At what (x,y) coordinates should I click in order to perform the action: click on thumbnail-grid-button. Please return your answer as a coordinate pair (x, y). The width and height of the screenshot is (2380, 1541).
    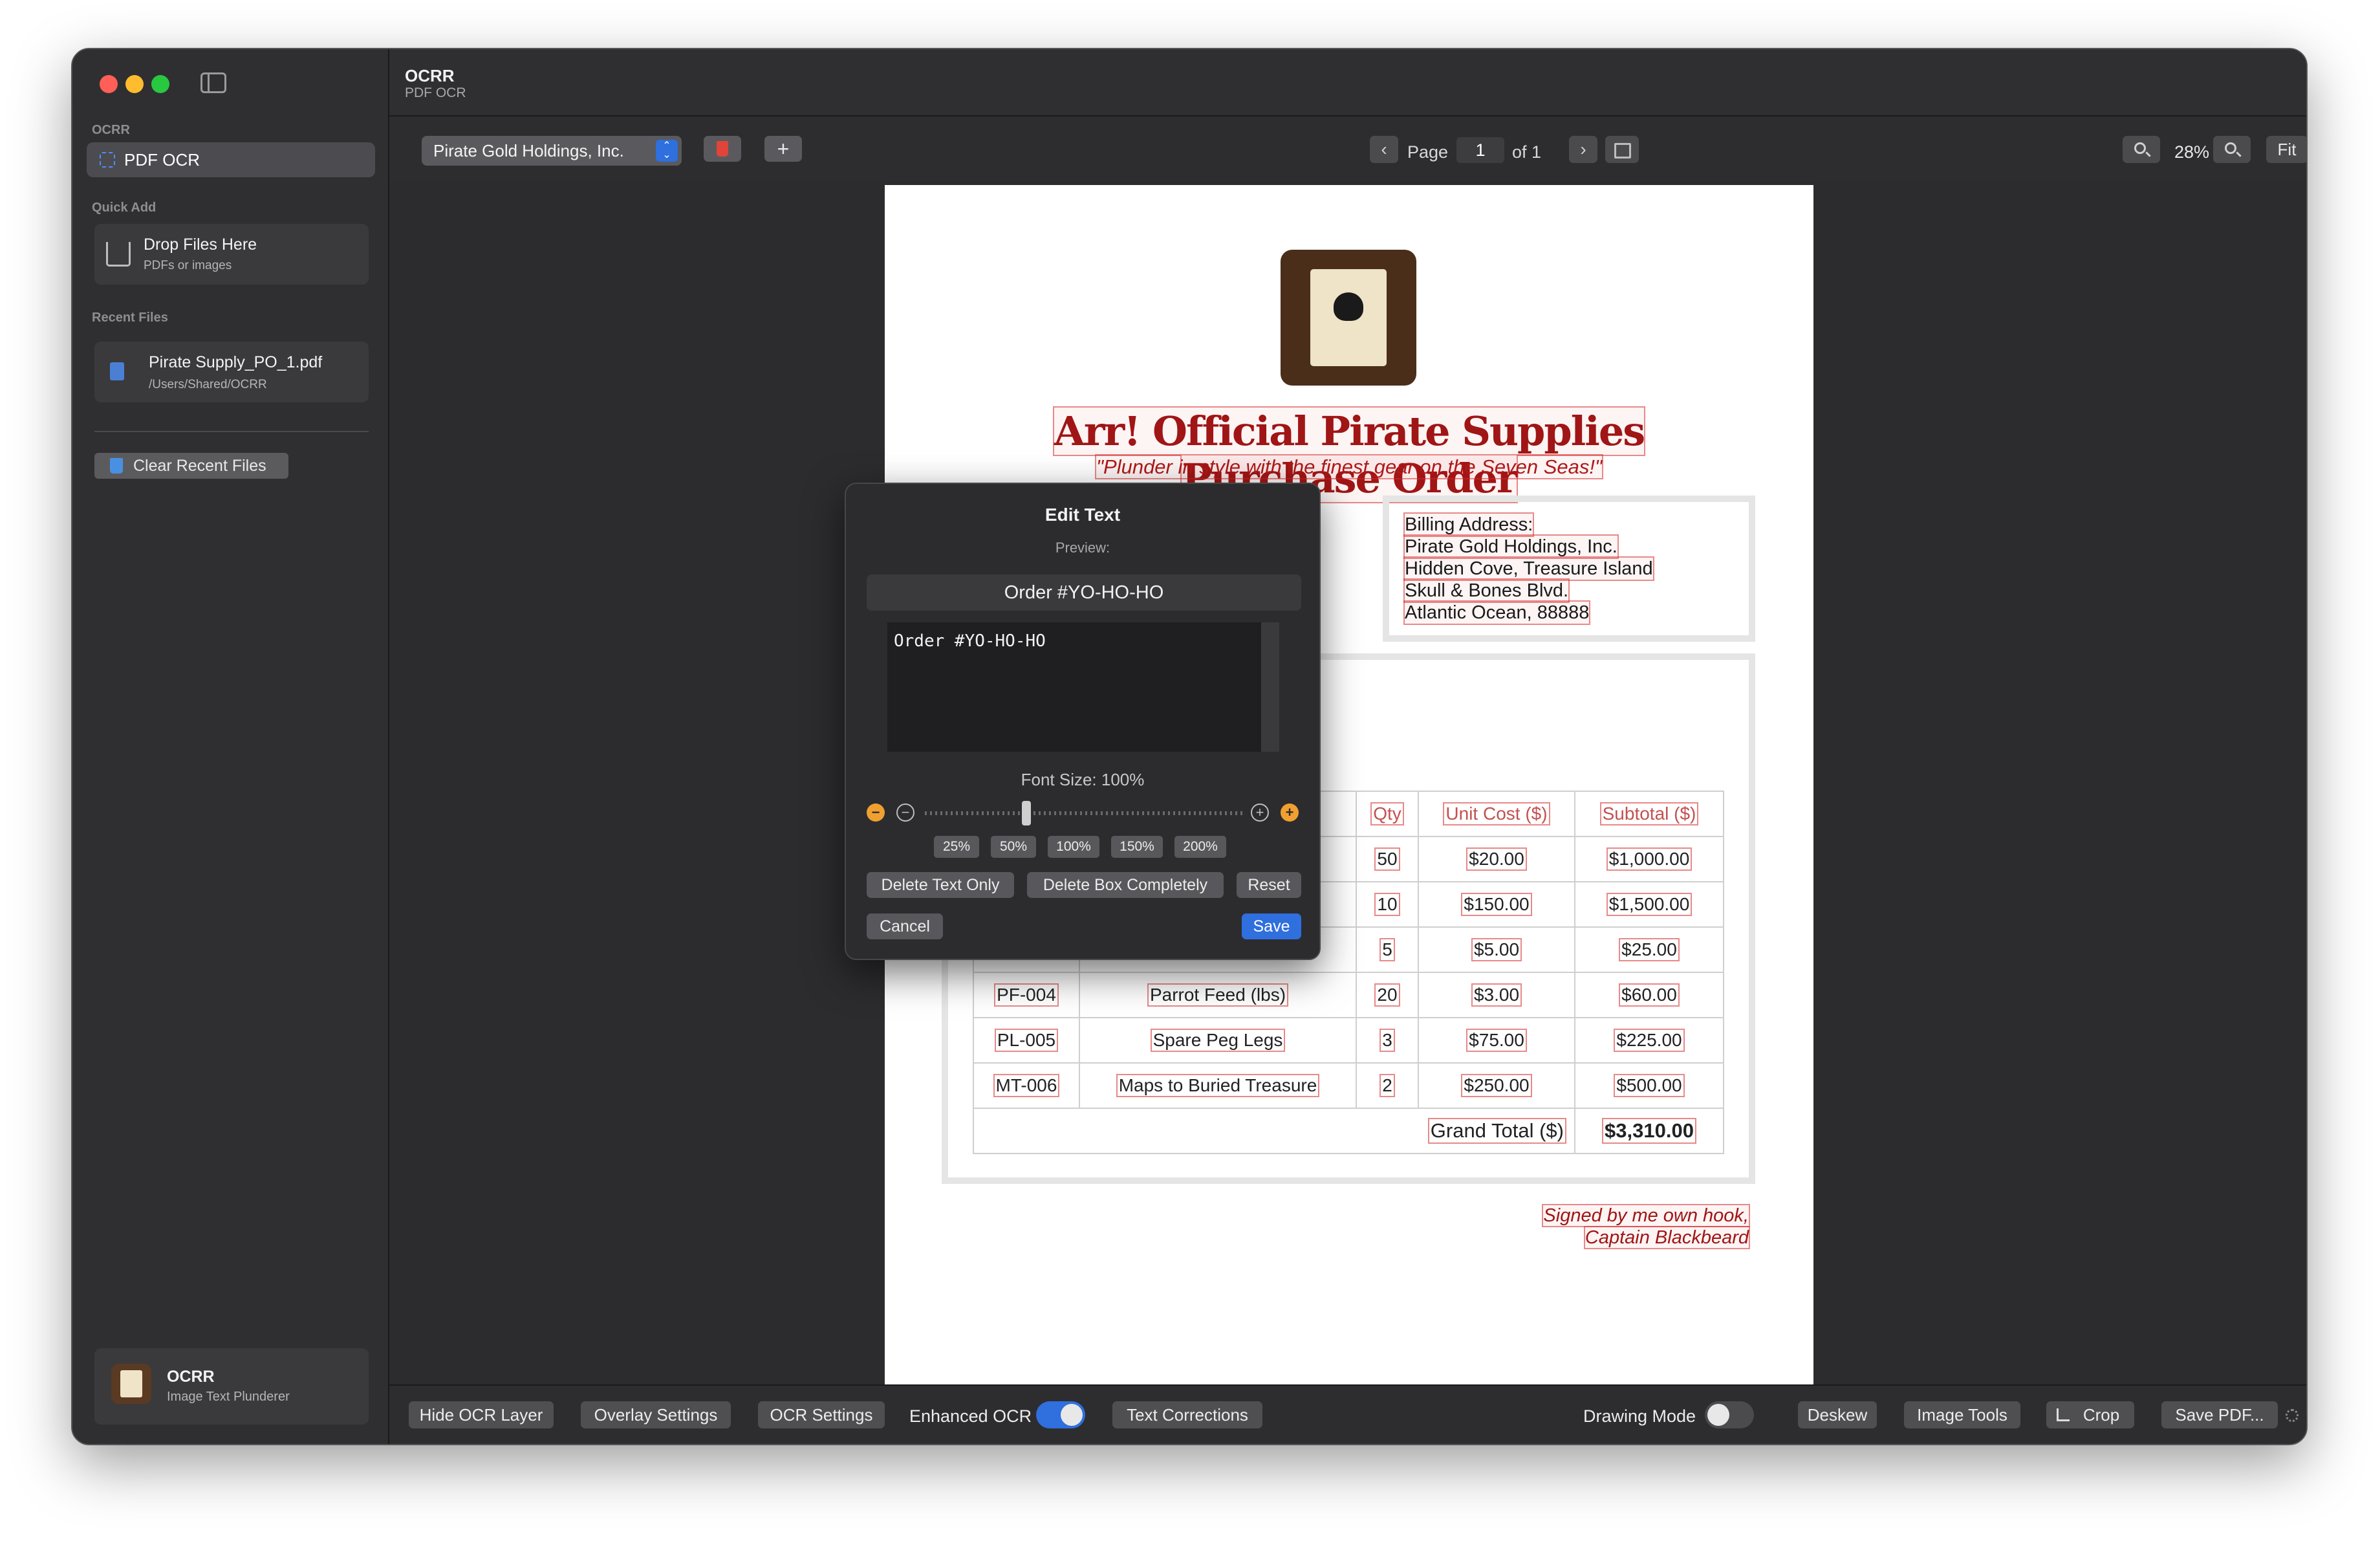
    Looking at the image, I should click on (1622, 149).